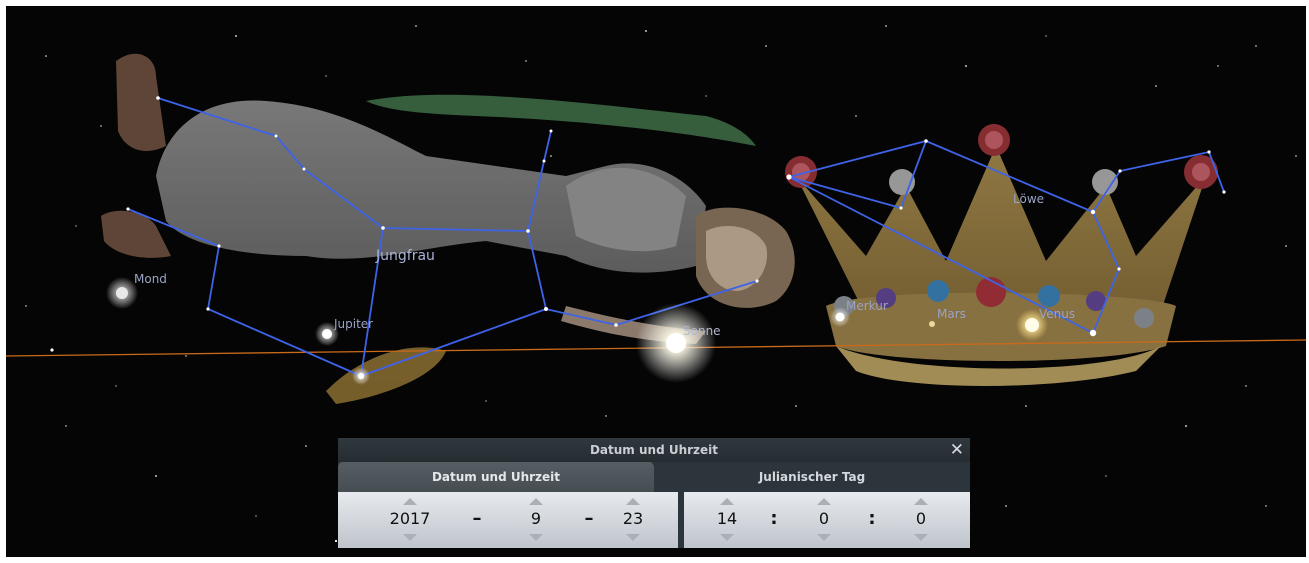 This screenshot has height=563, width=1309. I want to click on year-value: 2017, so click(410, 519).